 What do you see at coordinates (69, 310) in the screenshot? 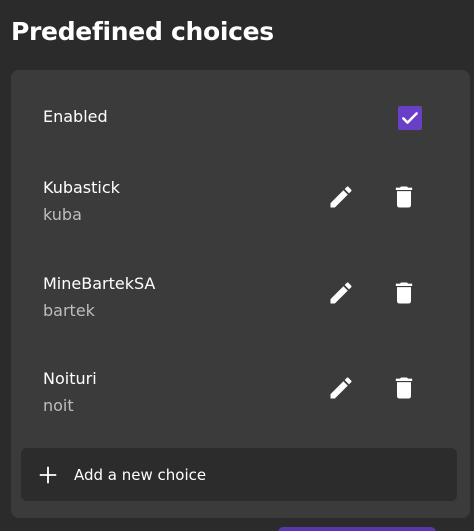
I see `choice-value: bartek` at bounding box center [69, 310].